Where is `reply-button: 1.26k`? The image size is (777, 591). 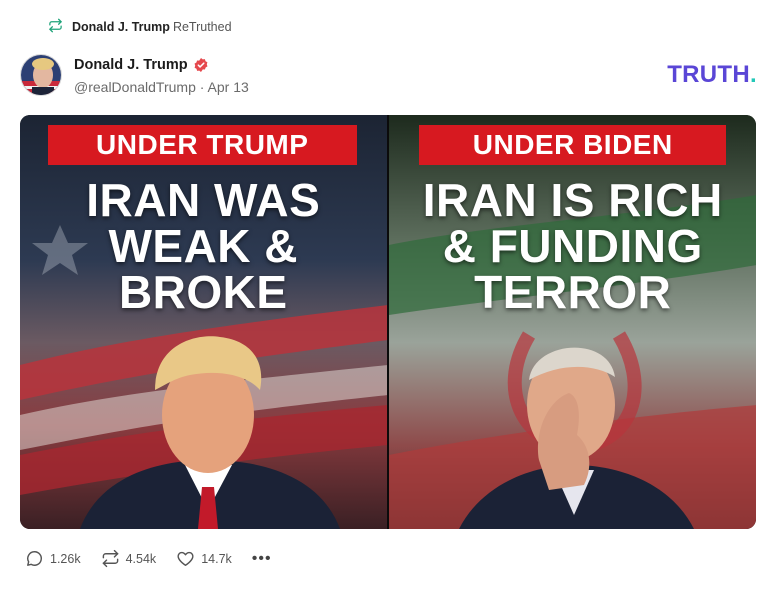
reply-button: 1.26k is located at coordinates (53, 558).